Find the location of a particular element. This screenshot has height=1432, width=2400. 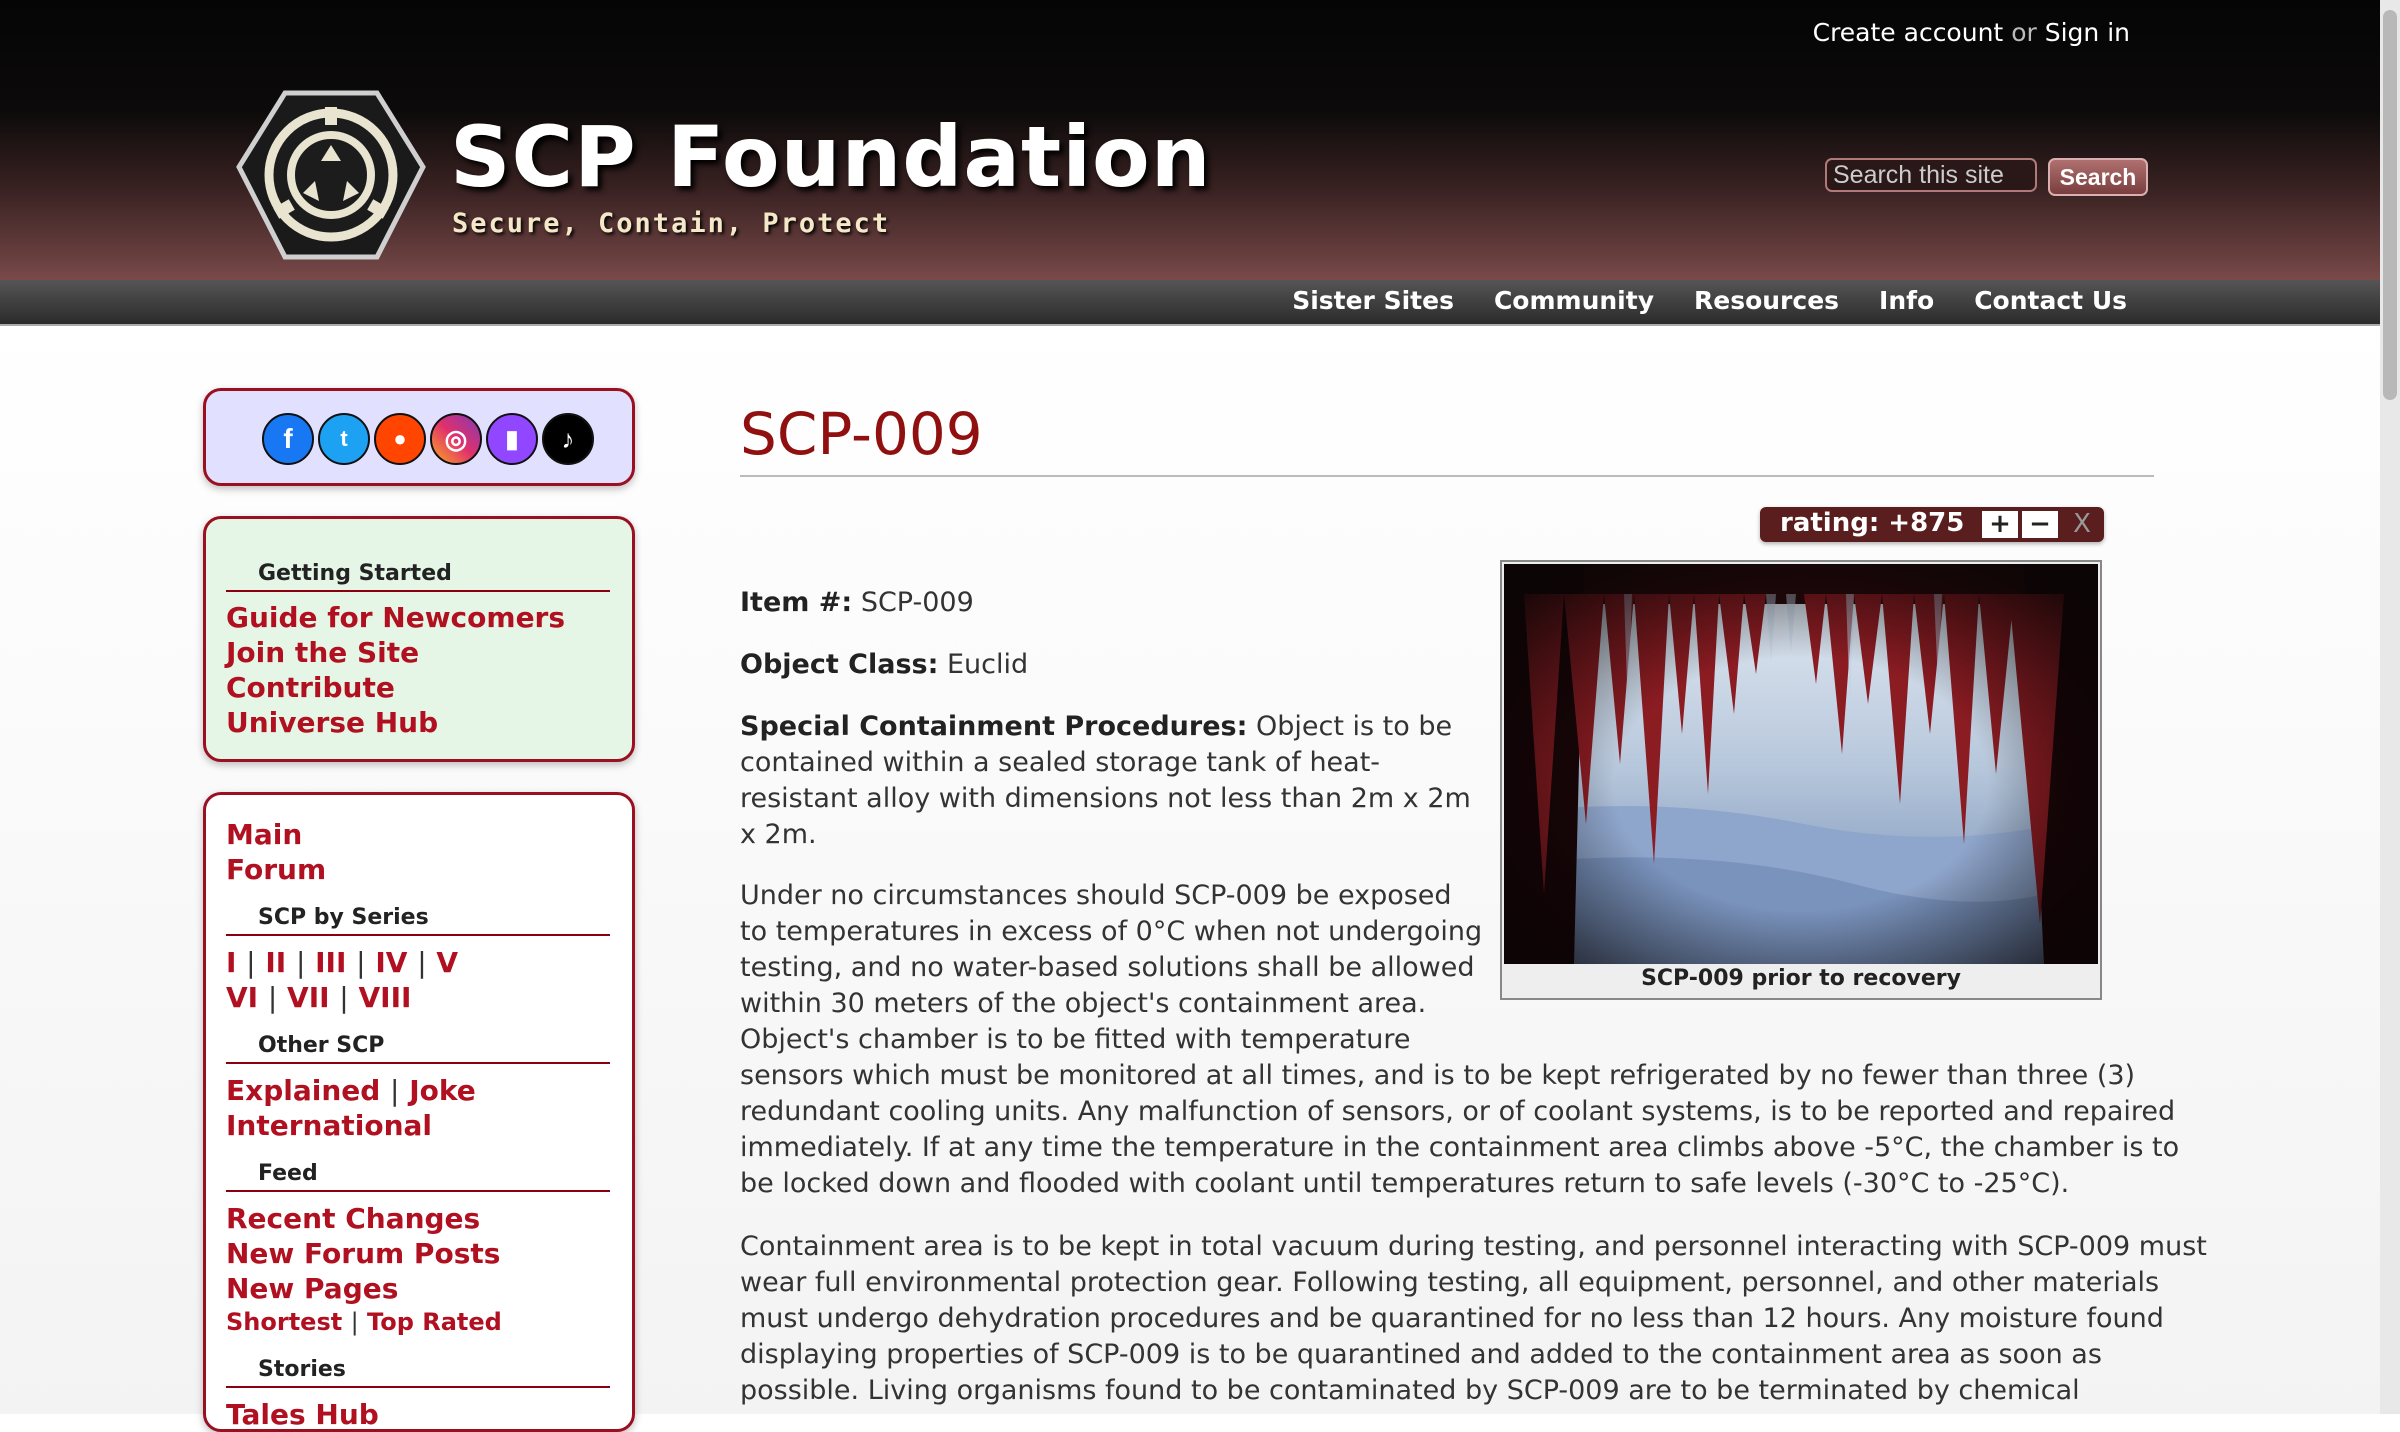

nav-community: Community is located at coordinates (1574, 300).